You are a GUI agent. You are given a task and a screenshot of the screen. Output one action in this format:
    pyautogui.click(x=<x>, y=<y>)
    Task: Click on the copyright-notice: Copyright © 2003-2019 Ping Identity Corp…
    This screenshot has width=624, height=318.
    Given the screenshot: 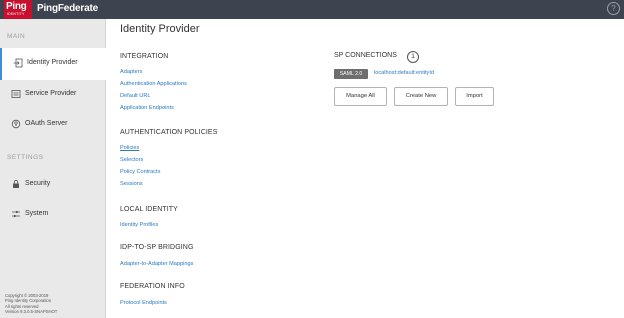 What is the action you would take?
    pyautogui.click(x=31, y=303)
    